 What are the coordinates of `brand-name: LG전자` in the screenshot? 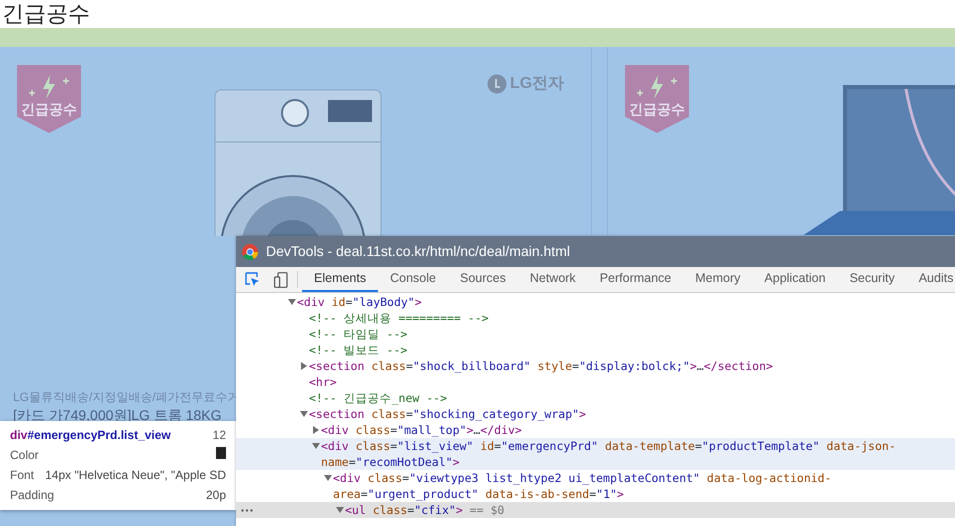 It's located at (537, 84).